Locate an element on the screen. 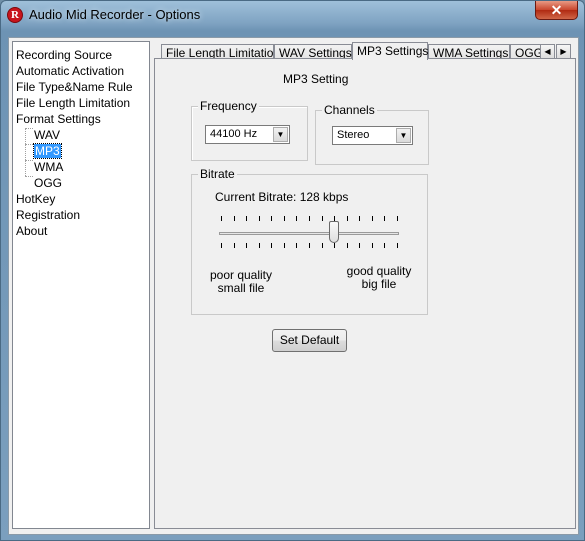  tab-scroll-right-button: ▶ is located at coordinates (563, 51).